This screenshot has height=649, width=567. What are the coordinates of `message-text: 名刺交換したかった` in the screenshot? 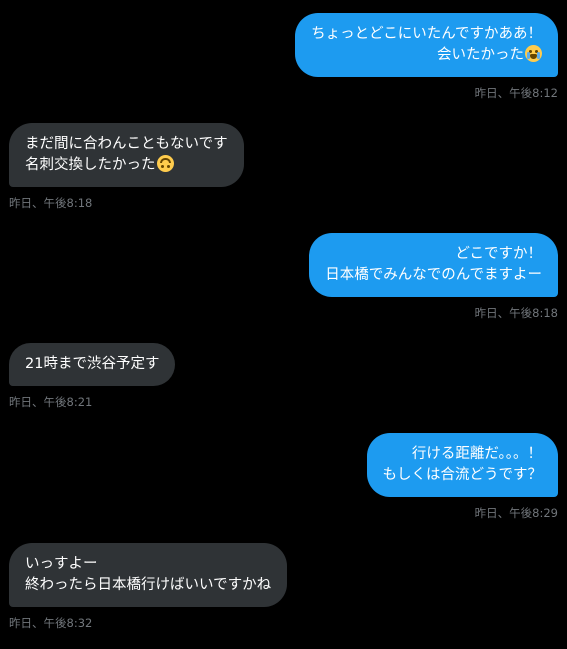 It's located at (90, 165).